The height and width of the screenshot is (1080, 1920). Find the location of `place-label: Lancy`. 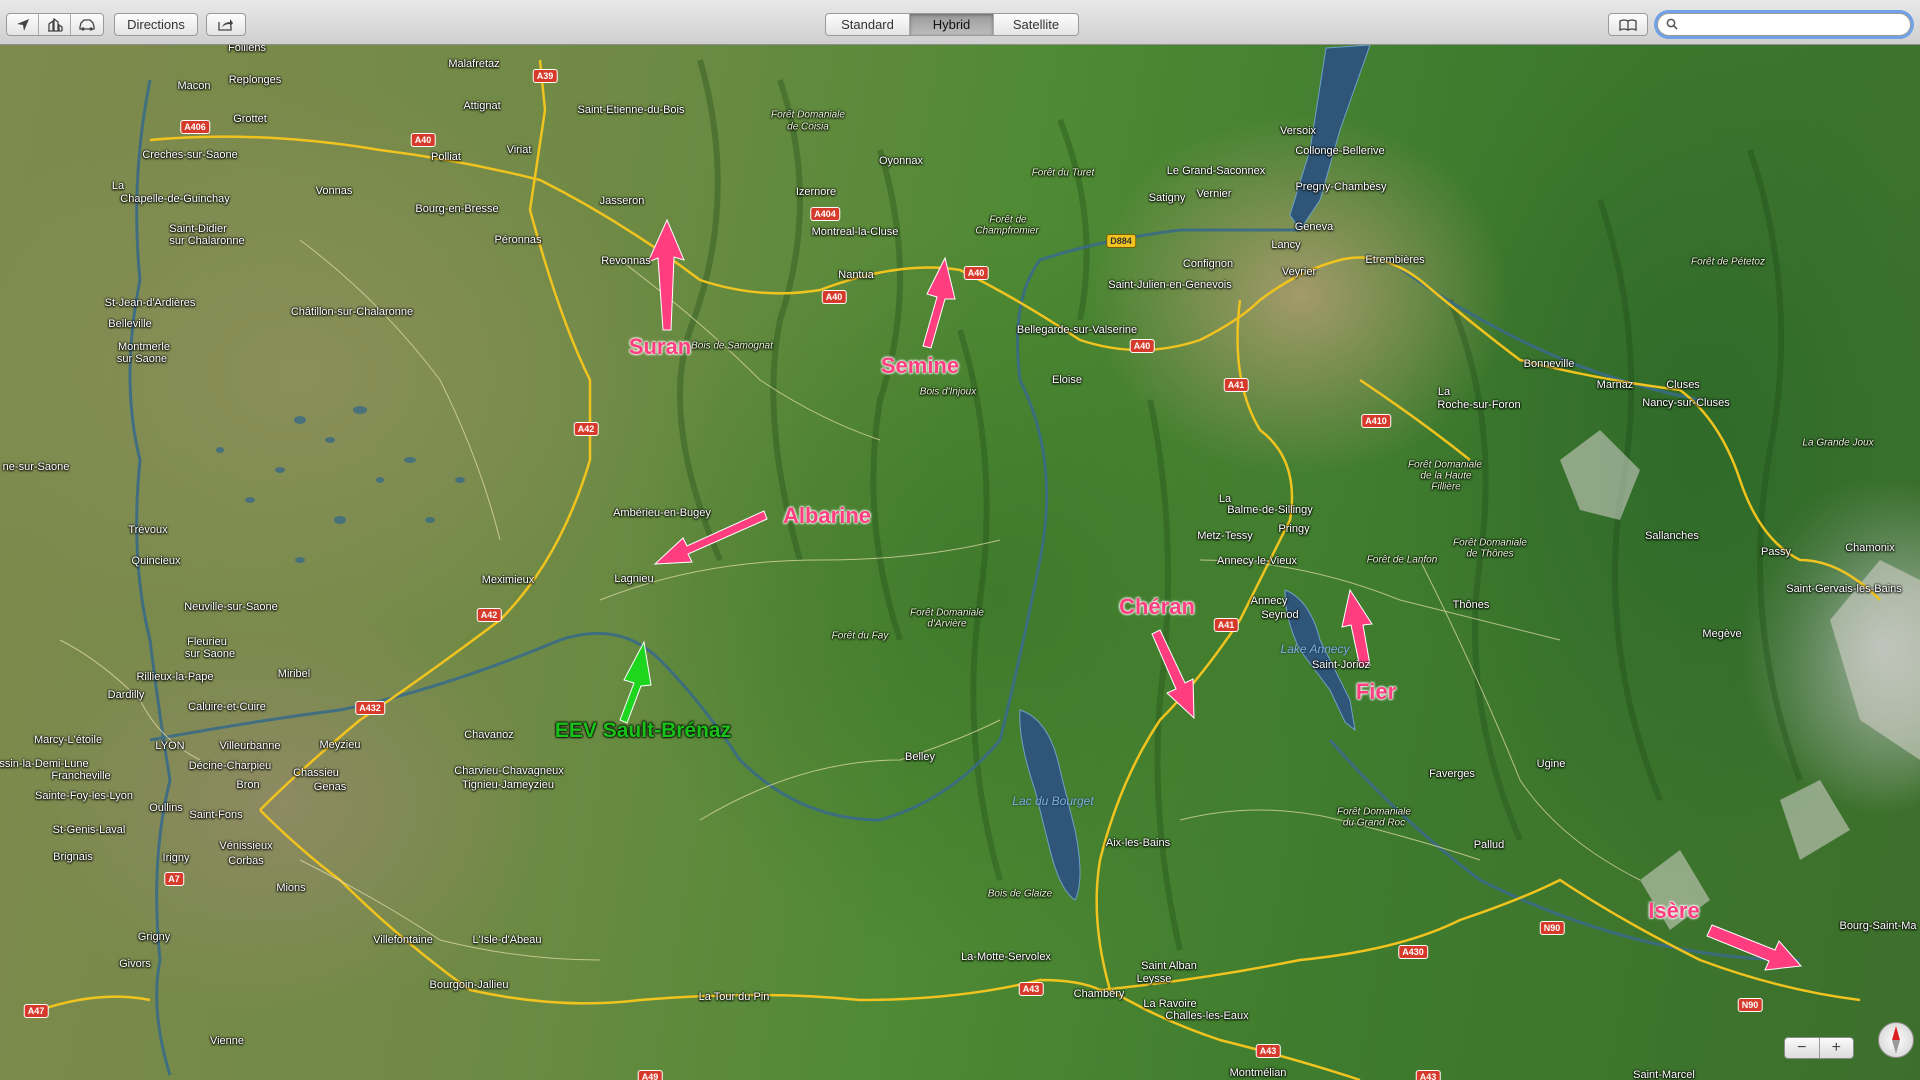

place-label: Lancy is located at coordinates (1286, 245).